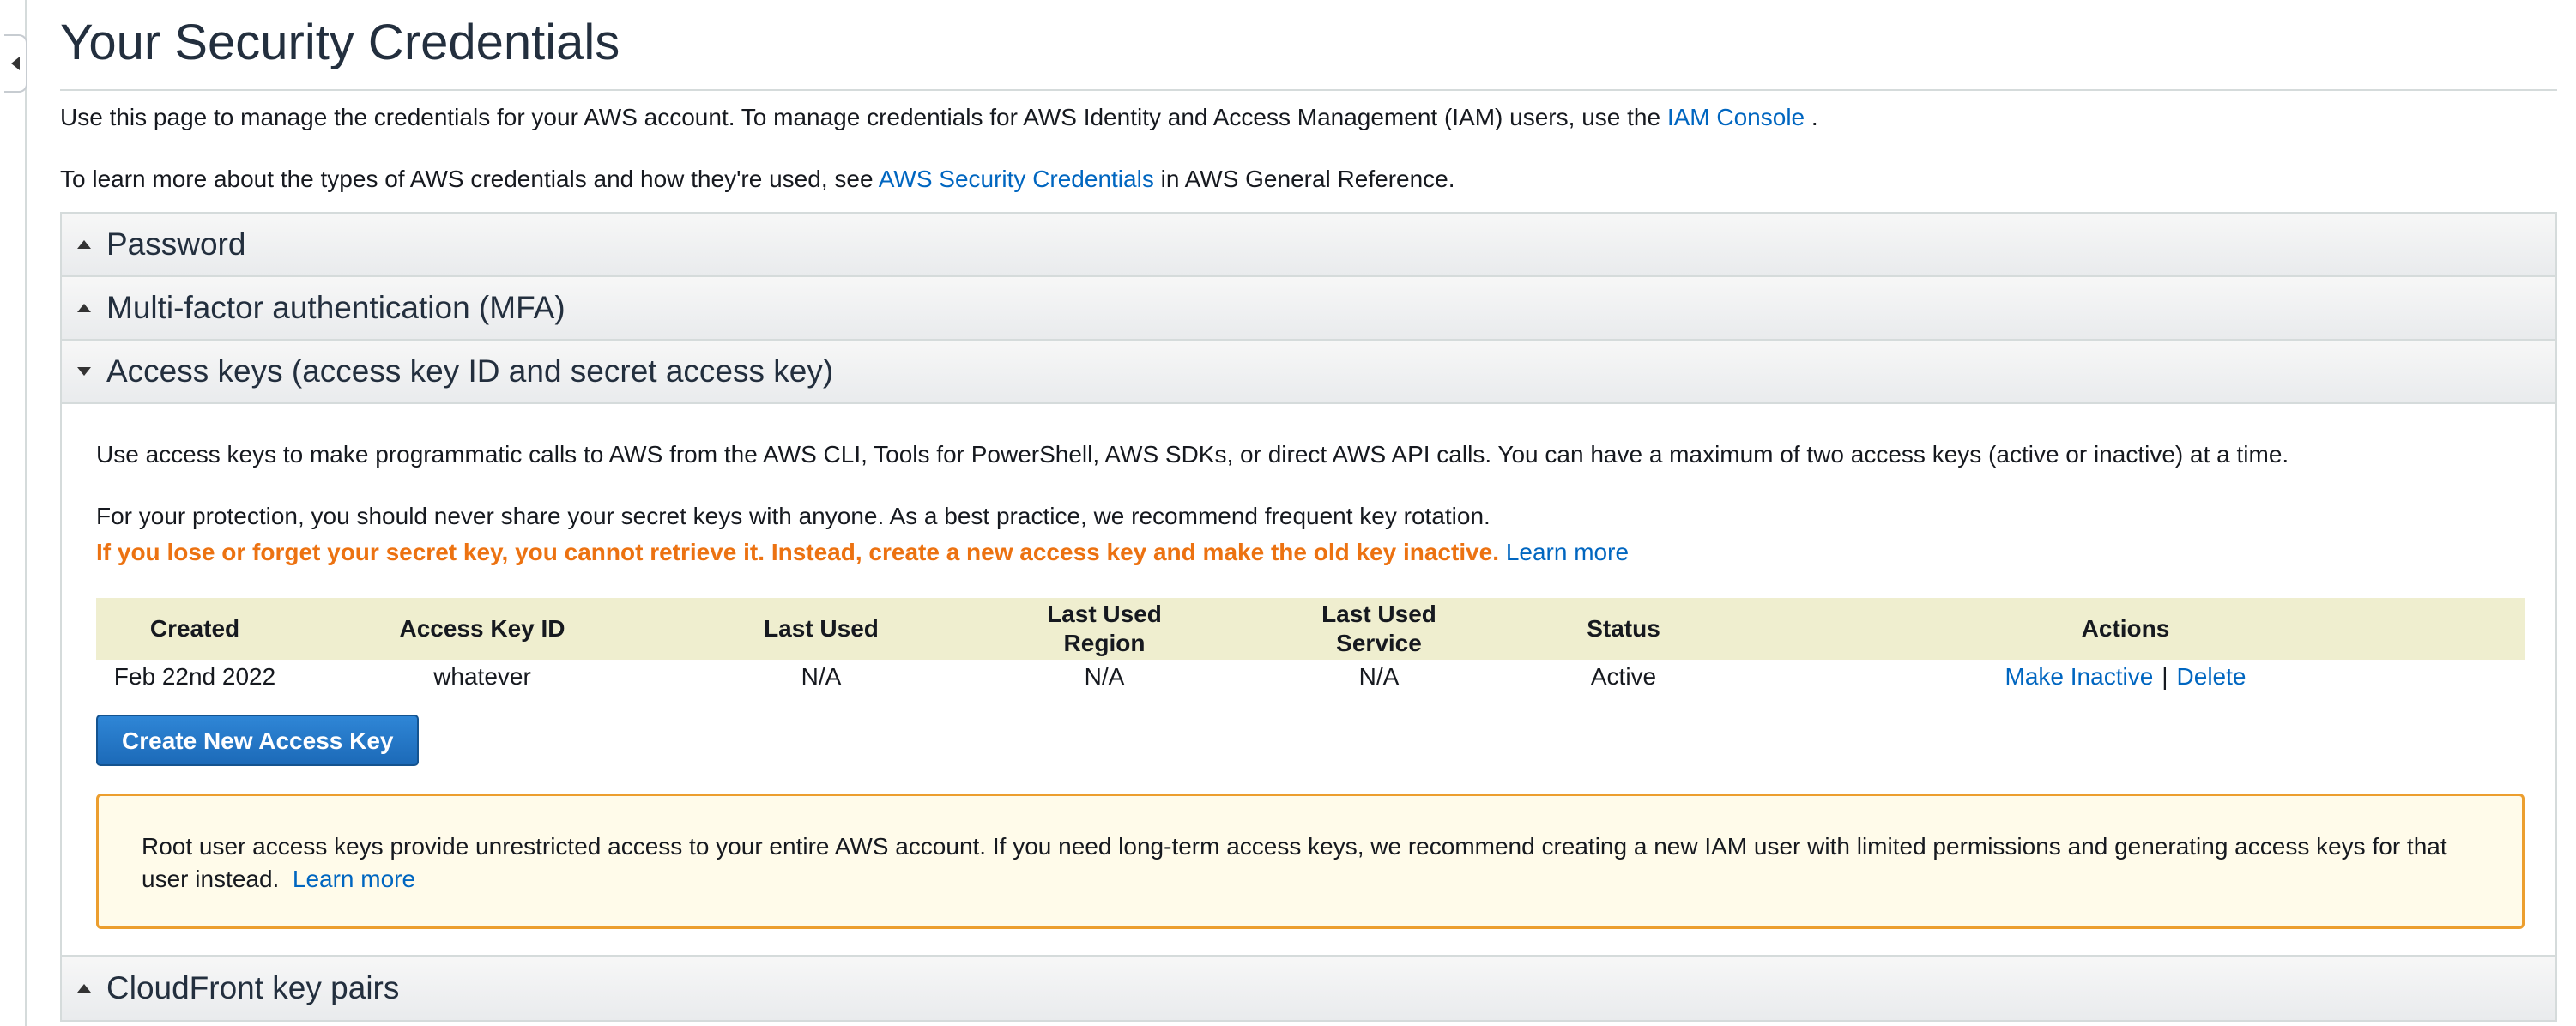 This screenshot has height=1026, width=2576. What do you see at coordinates (1736, 117) in the screenshot?
I see `iam-console-link: IAM Console` at bounding box center [1736, 117].